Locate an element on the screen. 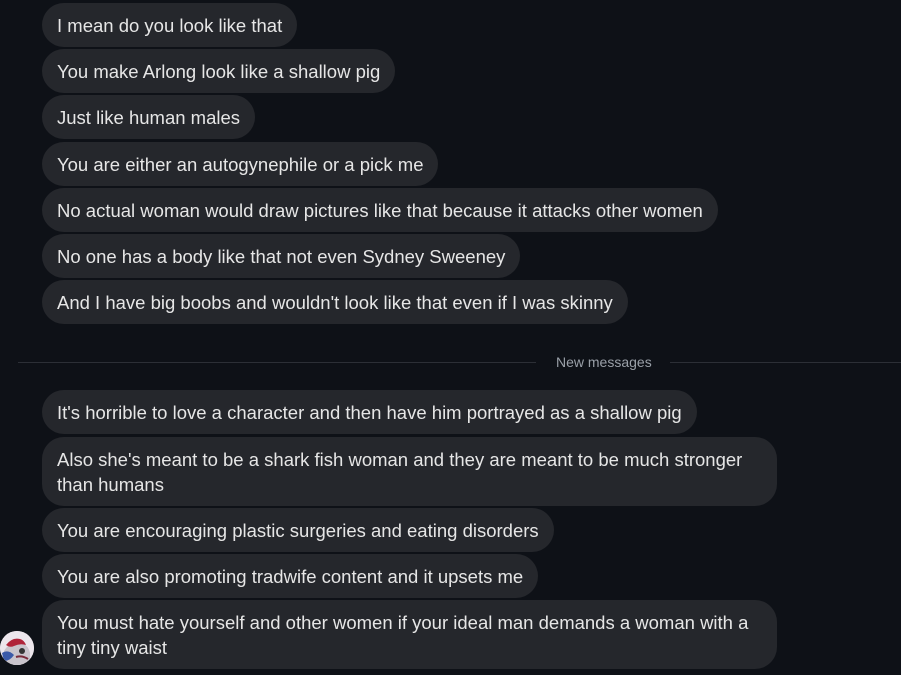  avatar-image is located at coordinates (17, 648).